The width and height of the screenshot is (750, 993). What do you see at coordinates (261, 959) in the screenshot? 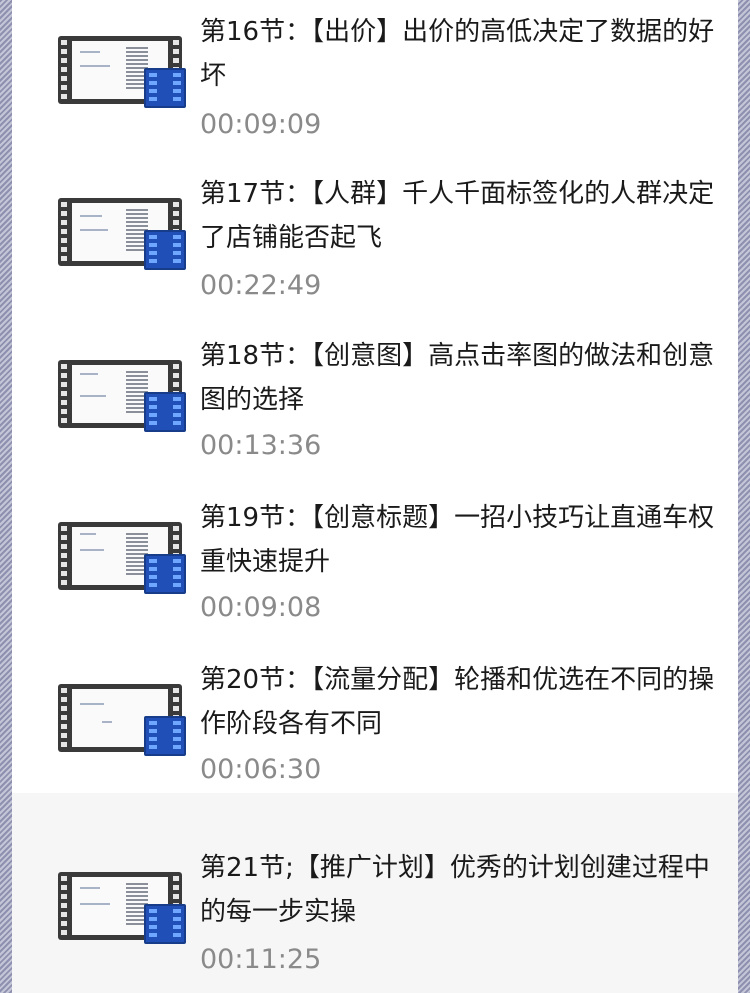
I see `lesson-duration: 00:11:25` at bounding box center [261, 959].